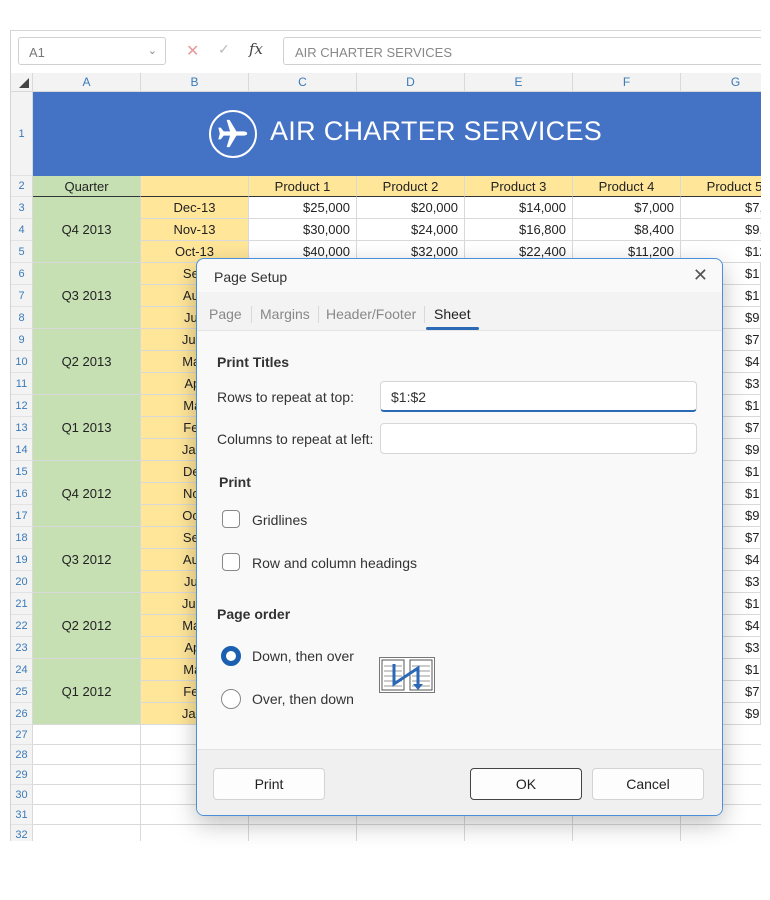  What do you see at coordinates (519, 208) in the screenshot?
I see `value-cell: $14,000` at bounding box center [519, 208].